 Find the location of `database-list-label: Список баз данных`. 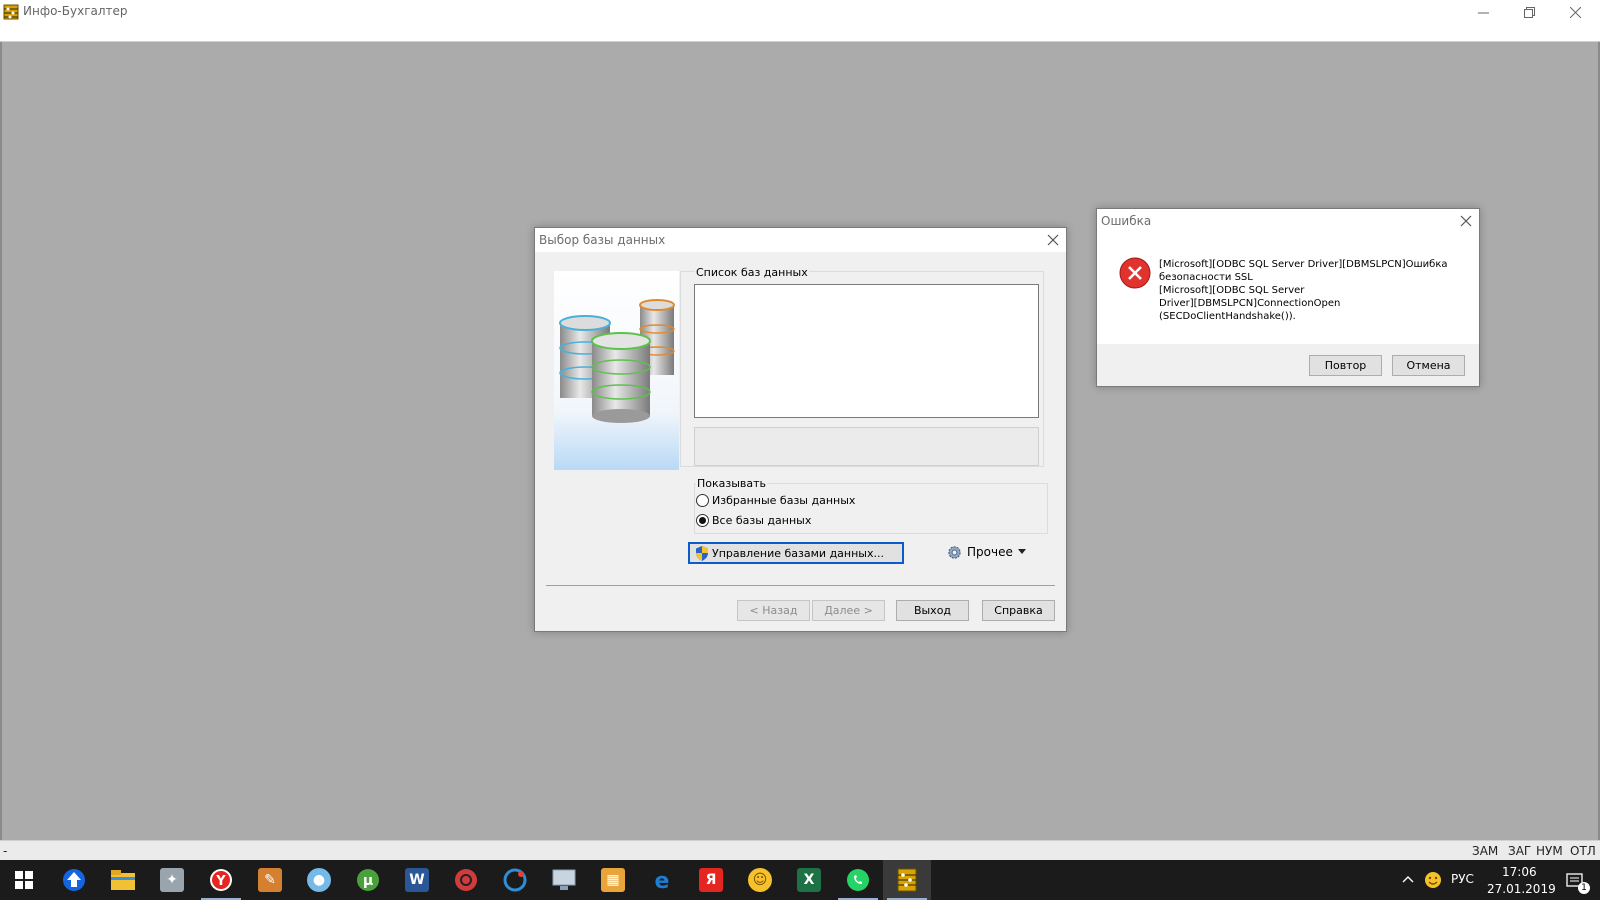

database-list-label: Список баз данных is located at coordinates (752, 272).